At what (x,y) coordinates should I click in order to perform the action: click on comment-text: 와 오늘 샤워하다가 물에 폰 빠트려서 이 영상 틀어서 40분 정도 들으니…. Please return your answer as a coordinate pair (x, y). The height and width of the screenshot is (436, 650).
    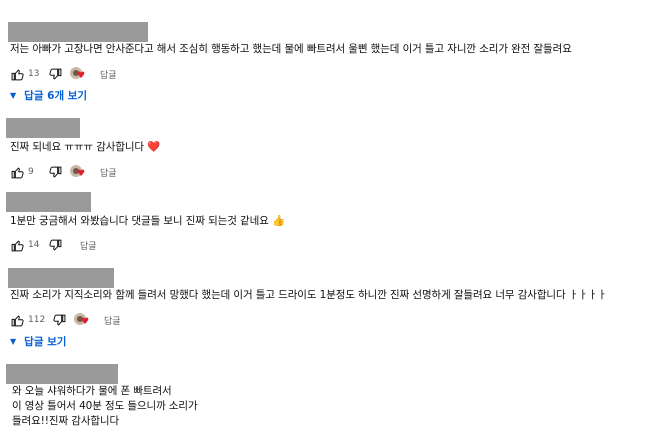
    Looking at the image, I should click on (105, 406).